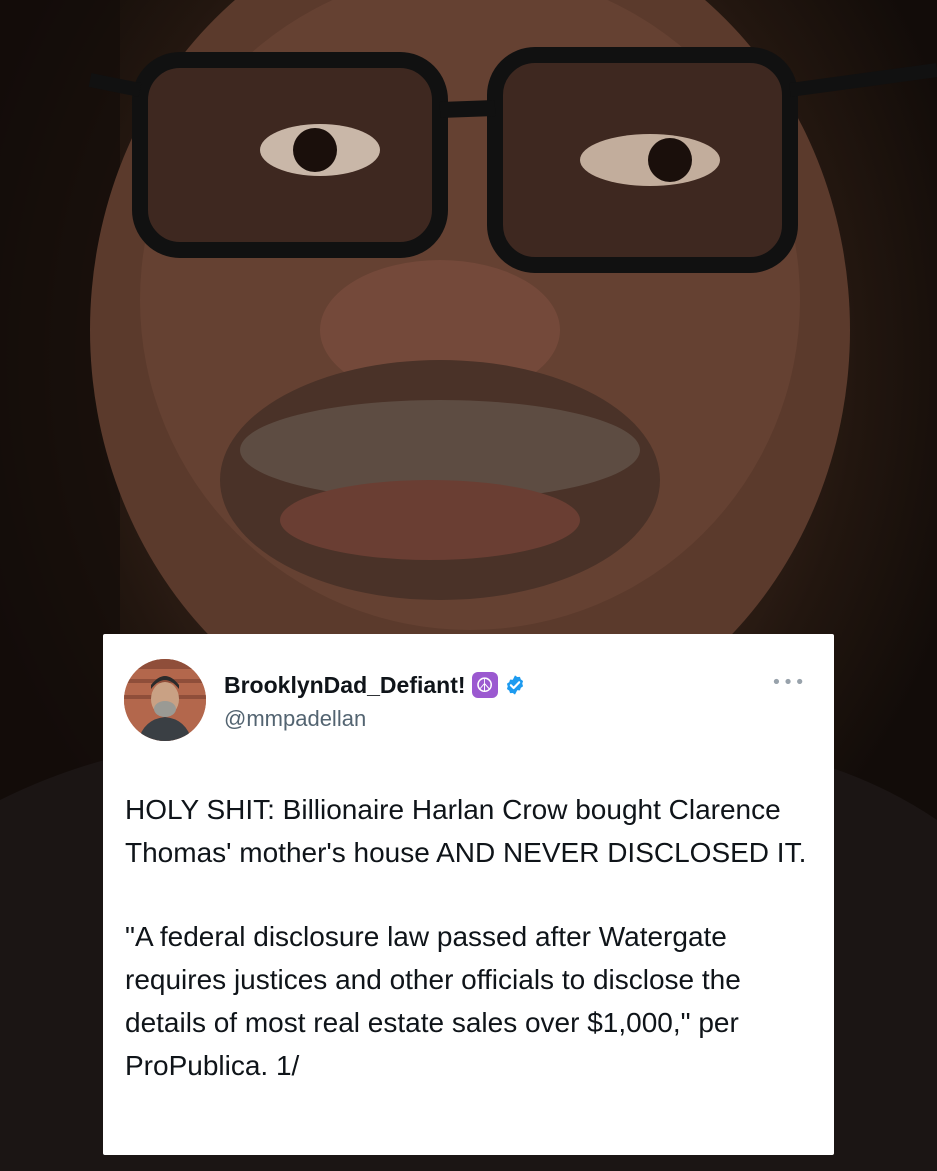  What do you see at coordinates (788, 682) in the screenshot?
I see `more-options-icon: •••` at bounding box center [788, 682].